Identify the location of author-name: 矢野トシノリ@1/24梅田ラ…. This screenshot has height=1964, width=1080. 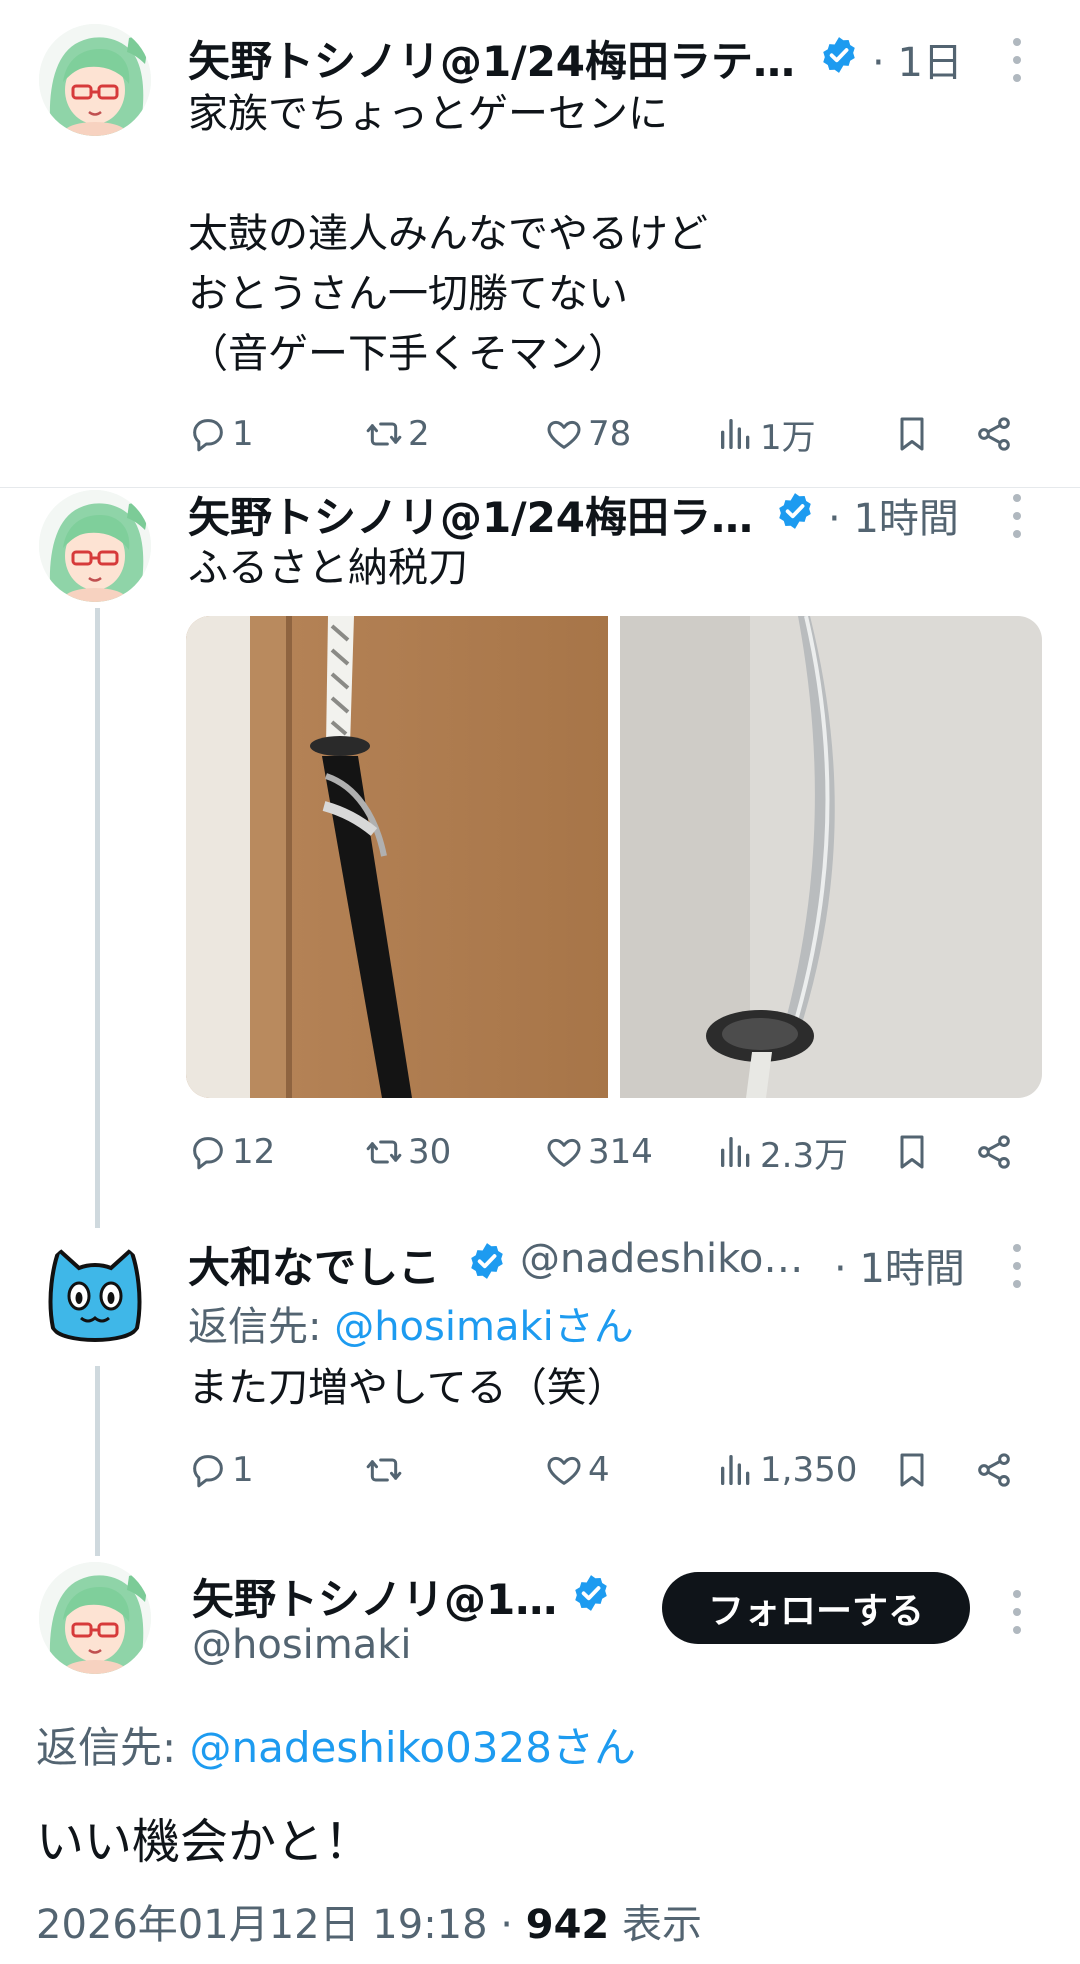
(478, 514).